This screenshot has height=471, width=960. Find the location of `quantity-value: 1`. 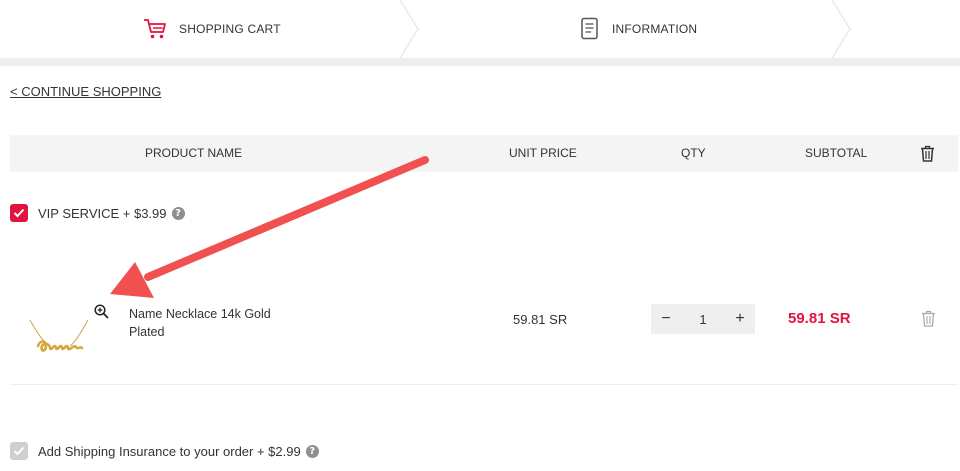

quantity-value: 1 is located at coordinates (703, 319).